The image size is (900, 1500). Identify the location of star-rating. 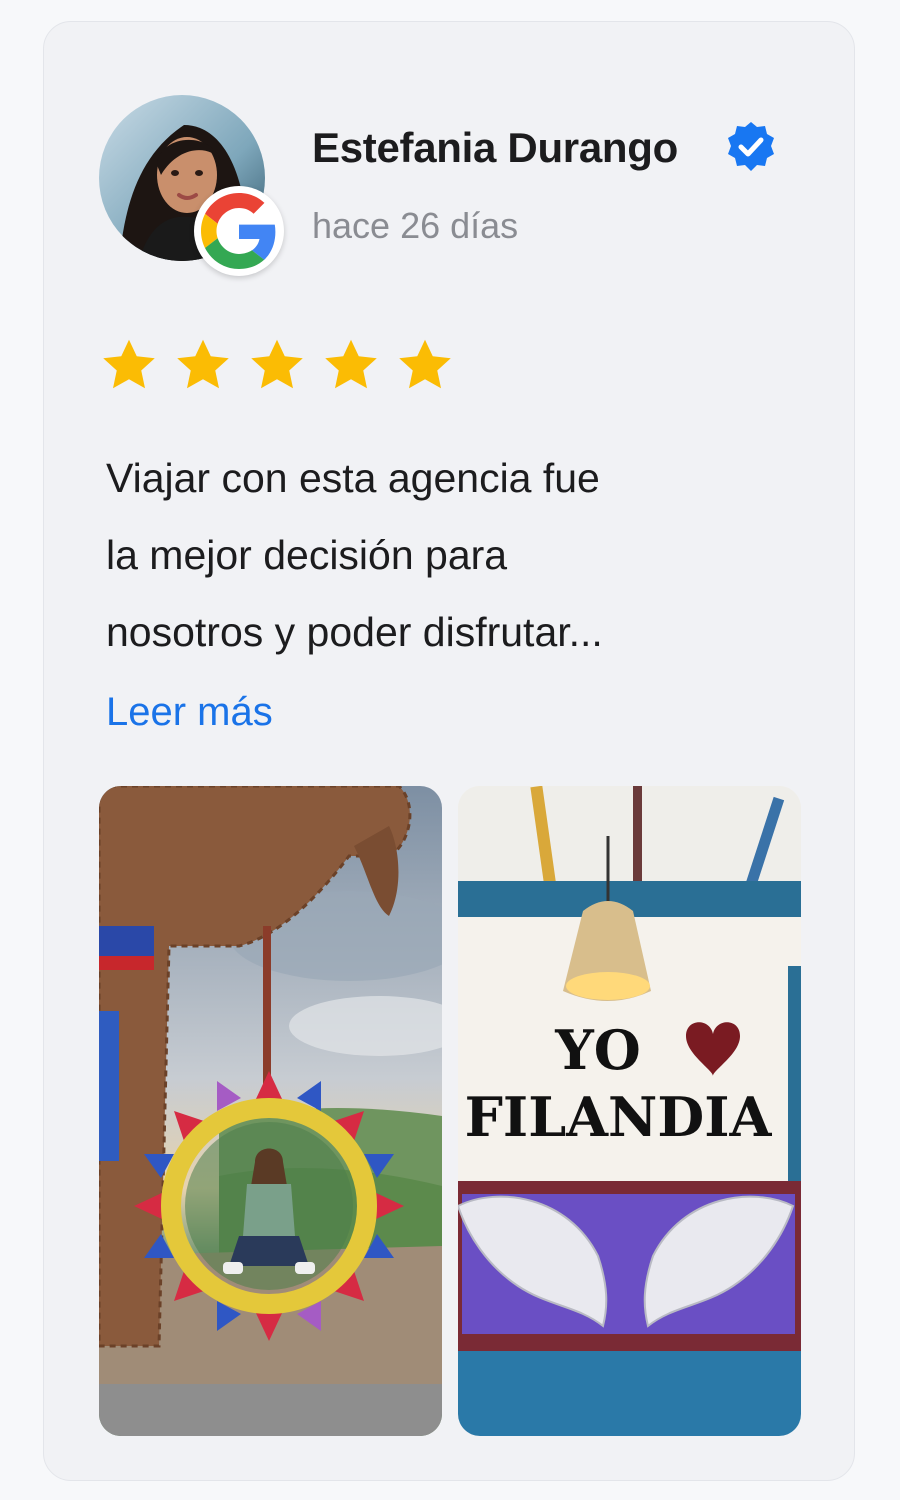
(277, 366).